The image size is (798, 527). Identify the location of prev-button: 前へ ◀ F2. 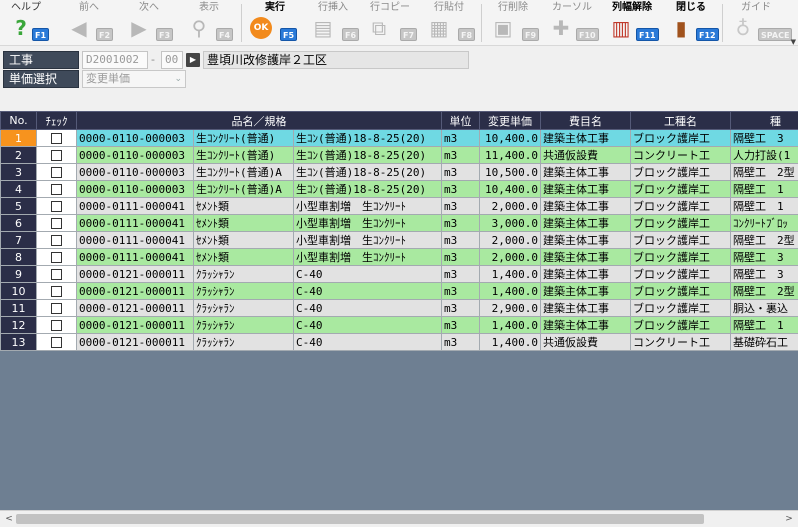
(89, 23).